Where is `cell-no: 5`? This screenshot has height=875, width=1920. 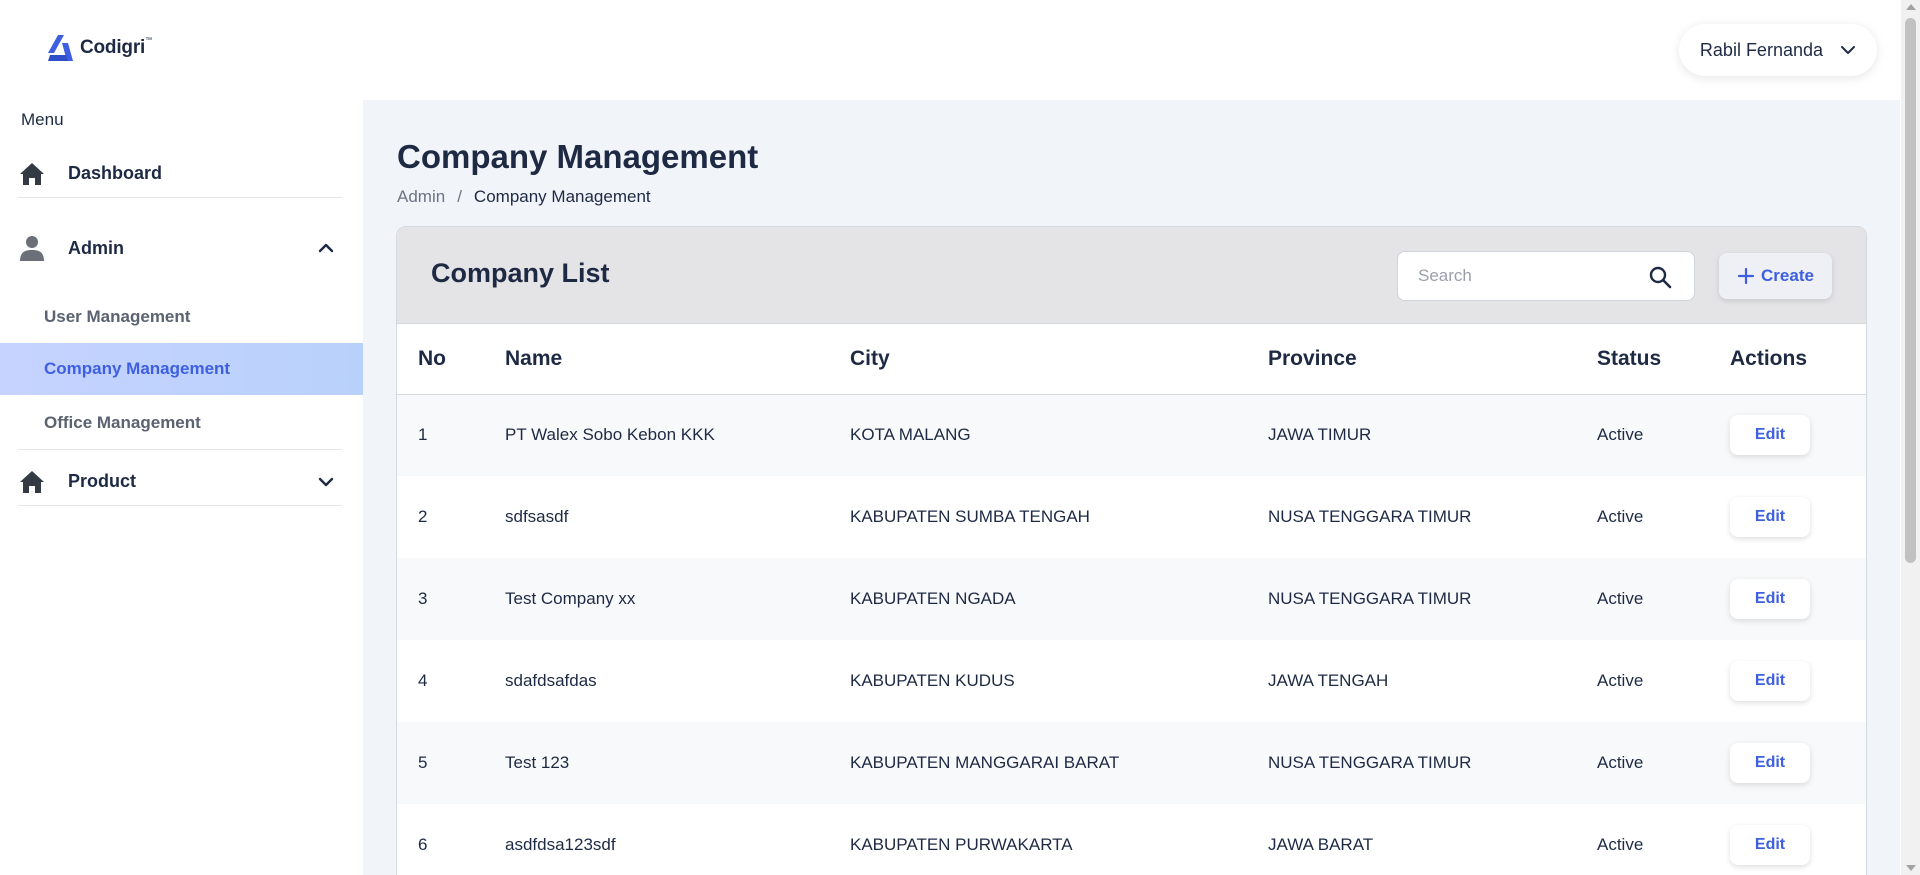 cell-no: 5 is located at coordinates (423, 762).